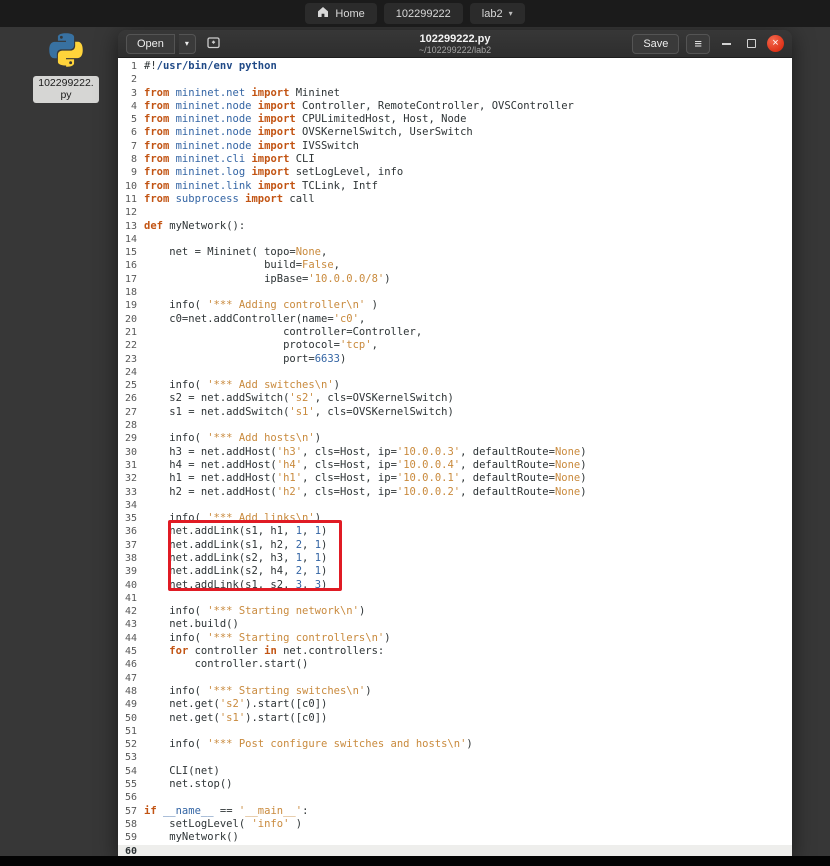 The image size is (830, 866). What do you see at coordinates (455, 638) in the screenshot?
I see `code-line: 44 info( '*** Starting controllers\n')` at bounding box center [455, 638].